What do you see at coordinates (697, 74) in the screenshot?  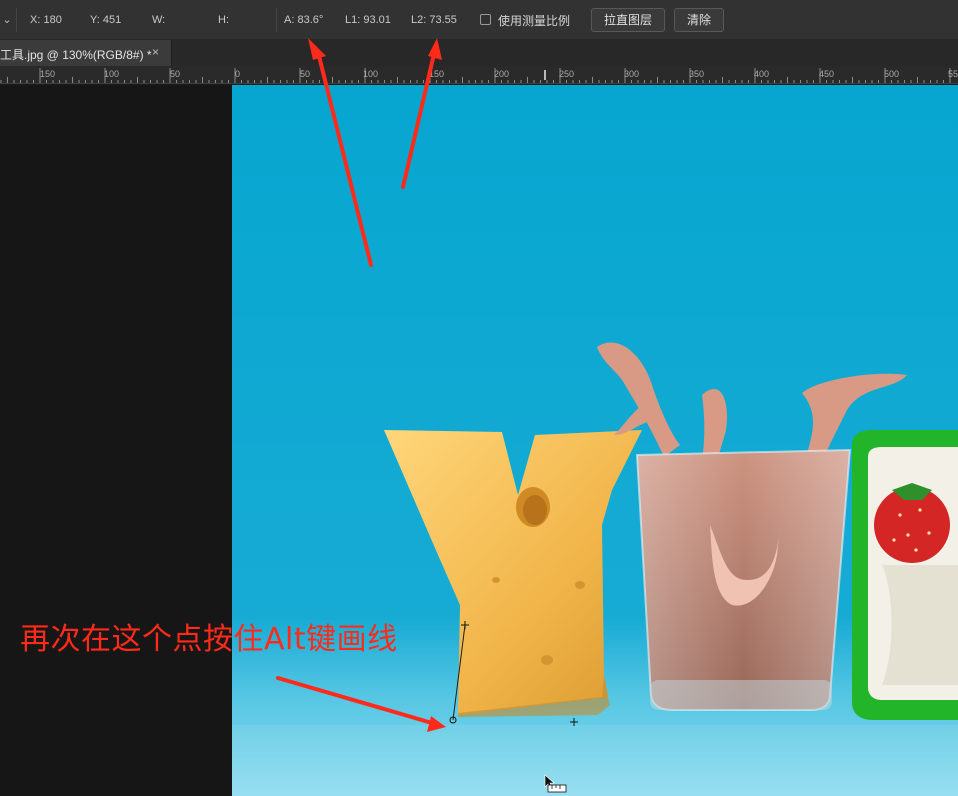 I see `ruler-label: 350` at bounding box center [697, 74].